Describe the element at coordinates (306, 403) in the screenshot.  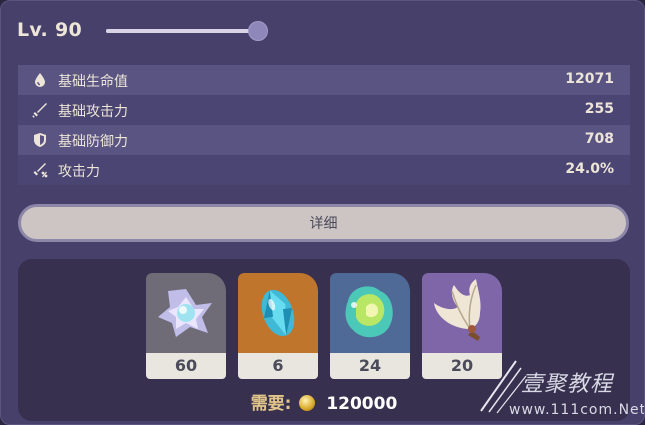
I see `mora-coin-icon` at that location.